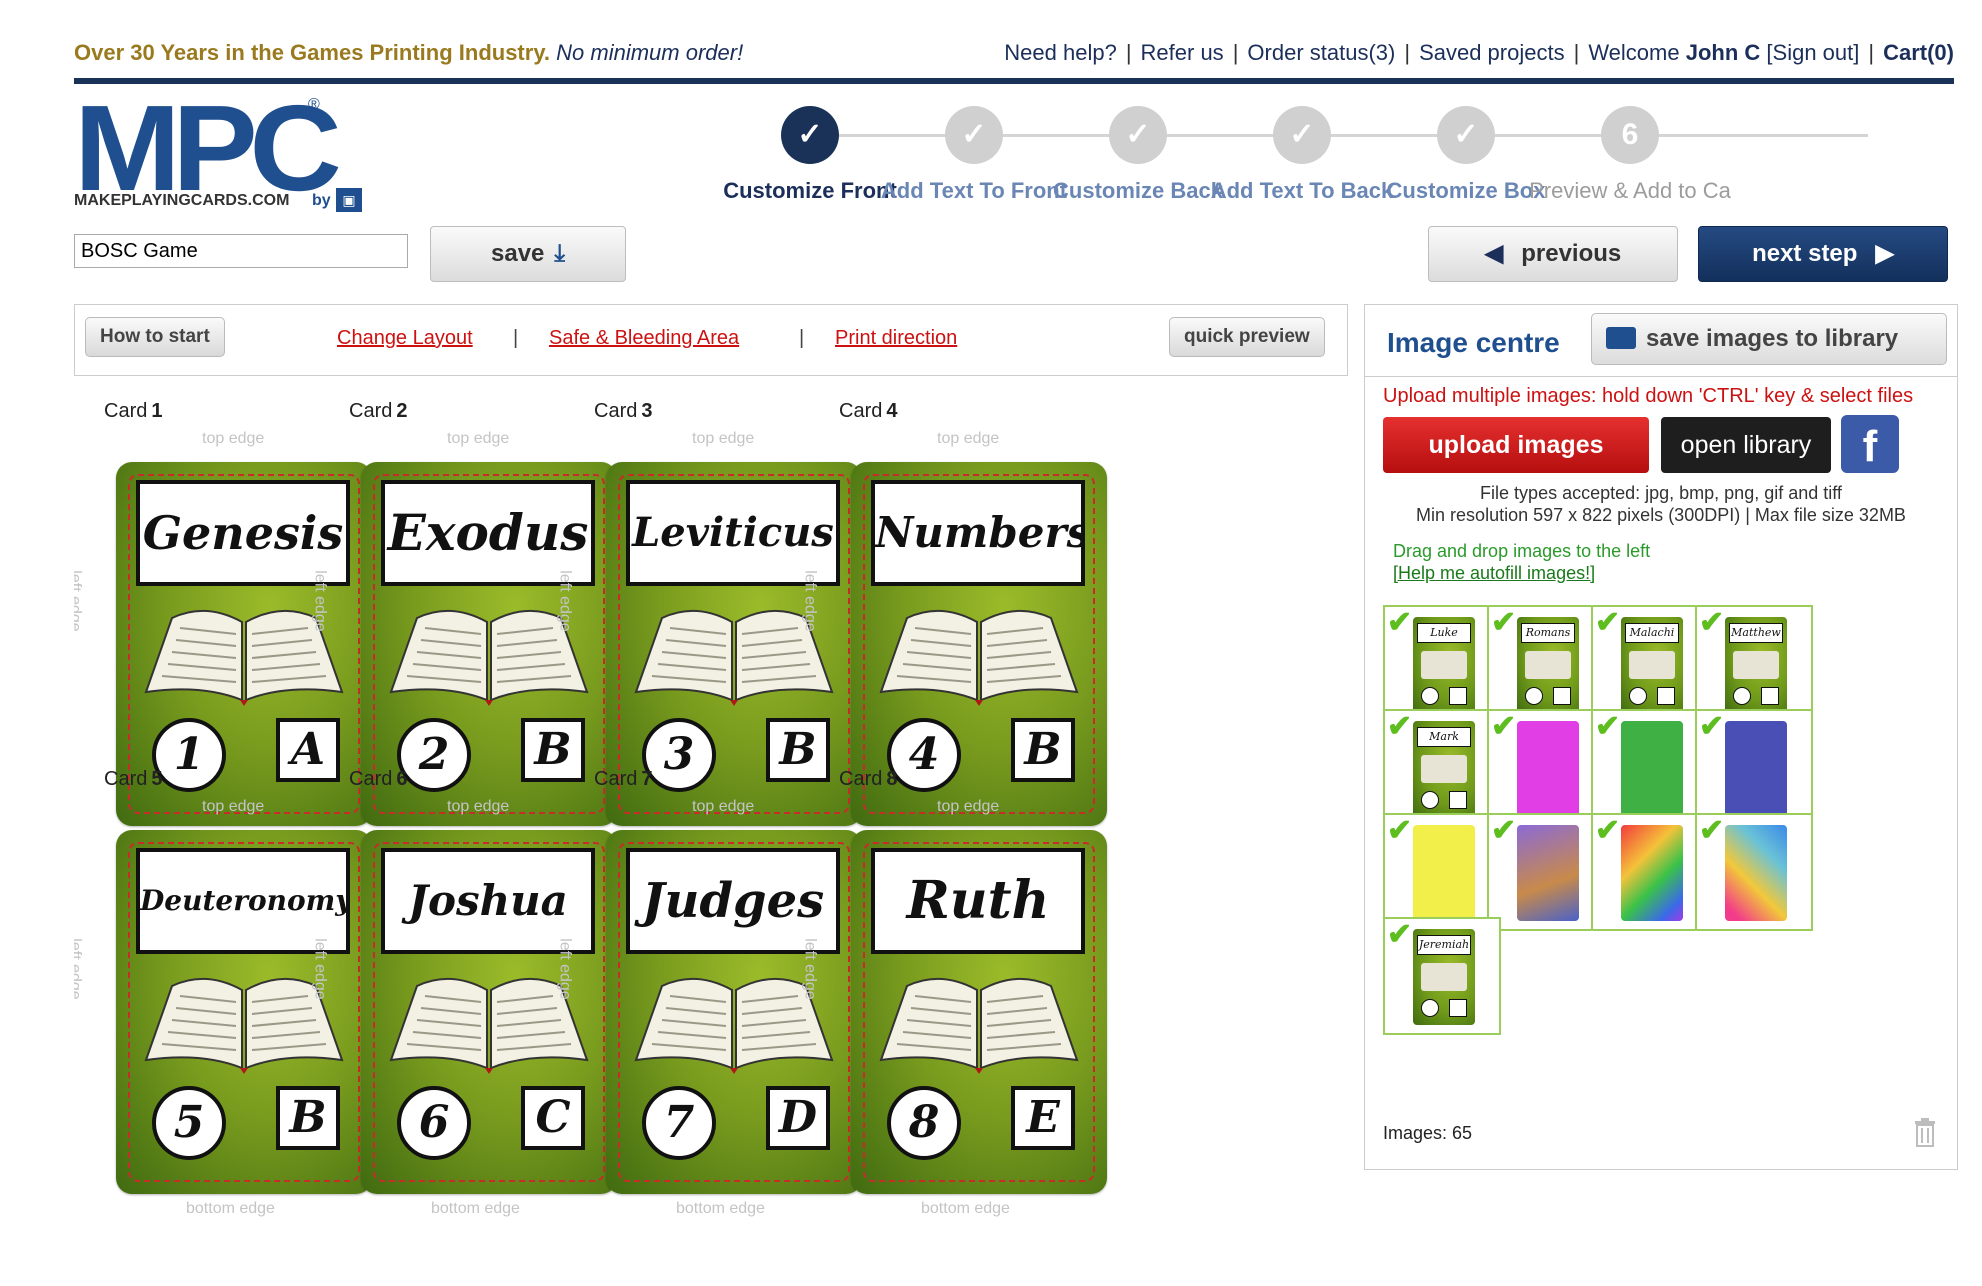 The width and height of the screenshot is (1982, 1286). Describe the element at coordinates (405, 338) in the screenshot. I see `change-layout-link: Change Layout` at that location.